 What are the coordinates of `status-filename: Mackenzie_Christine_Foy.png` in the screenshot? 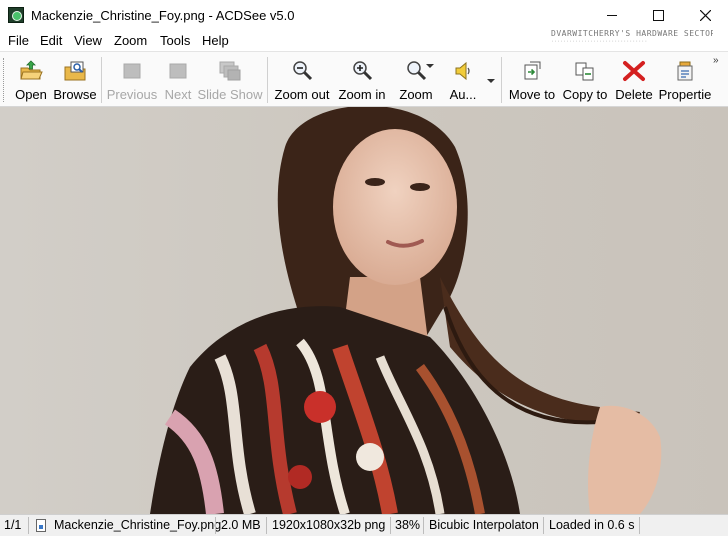 It's located at (138, 525).